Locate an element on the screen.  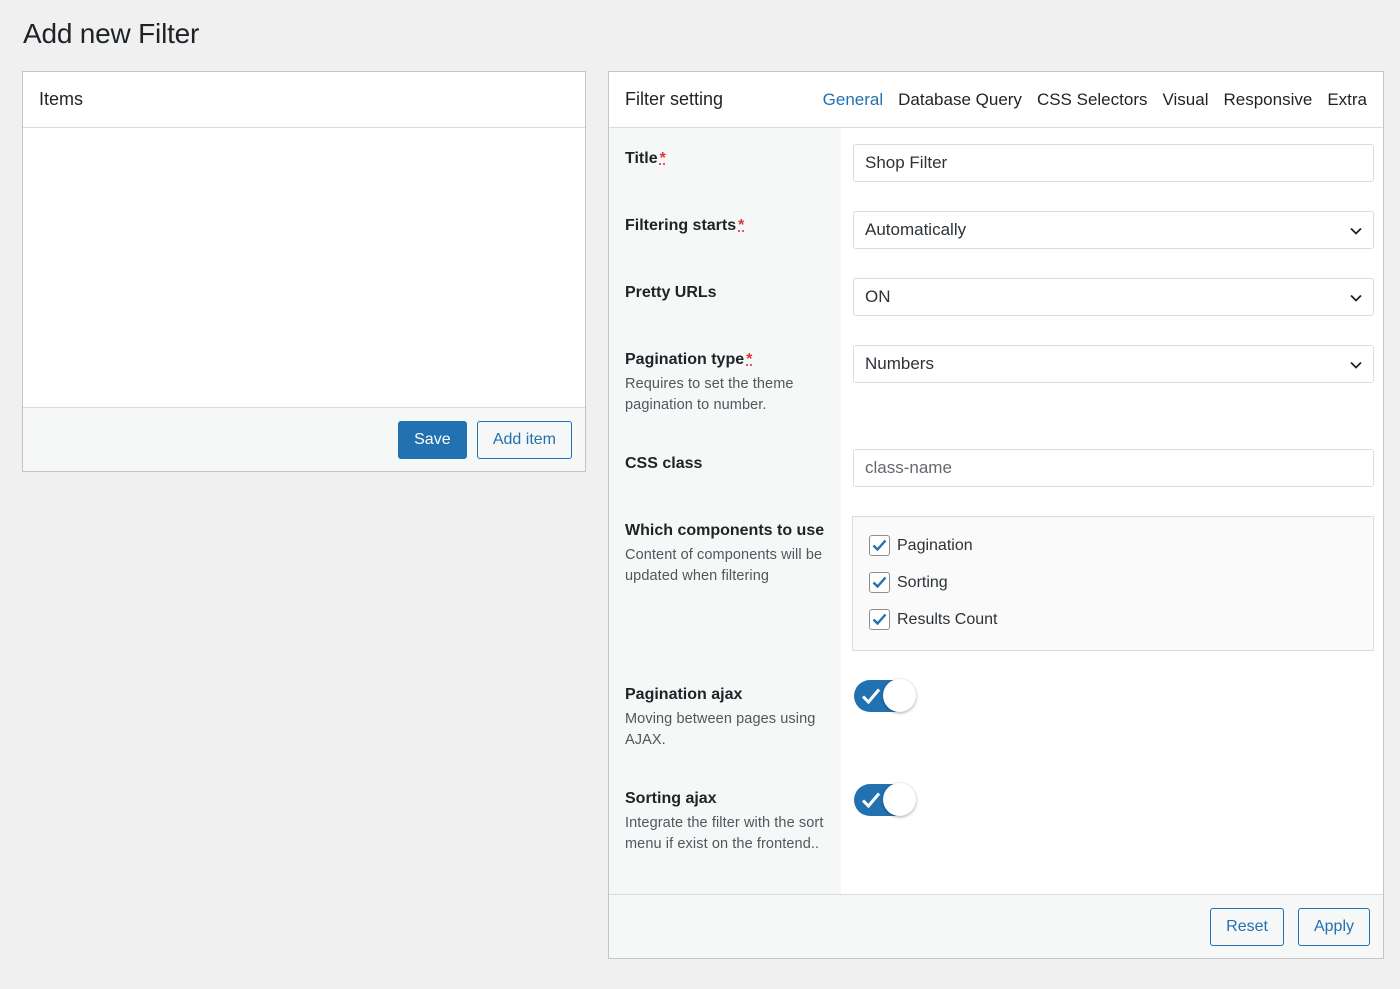
results-count-checkbox is located at coordinates (879, 619).